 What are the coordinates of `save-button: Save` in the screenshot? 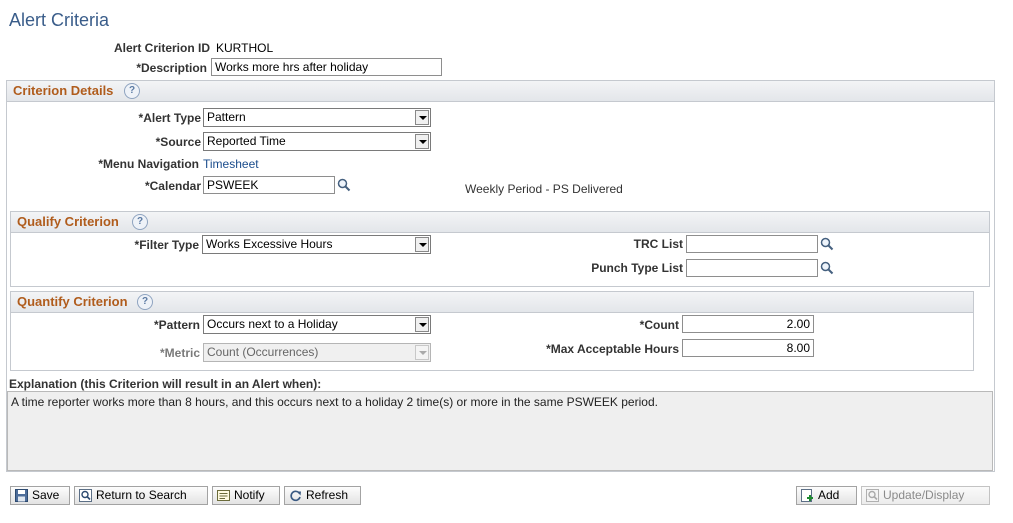 It's located at (40, 495).